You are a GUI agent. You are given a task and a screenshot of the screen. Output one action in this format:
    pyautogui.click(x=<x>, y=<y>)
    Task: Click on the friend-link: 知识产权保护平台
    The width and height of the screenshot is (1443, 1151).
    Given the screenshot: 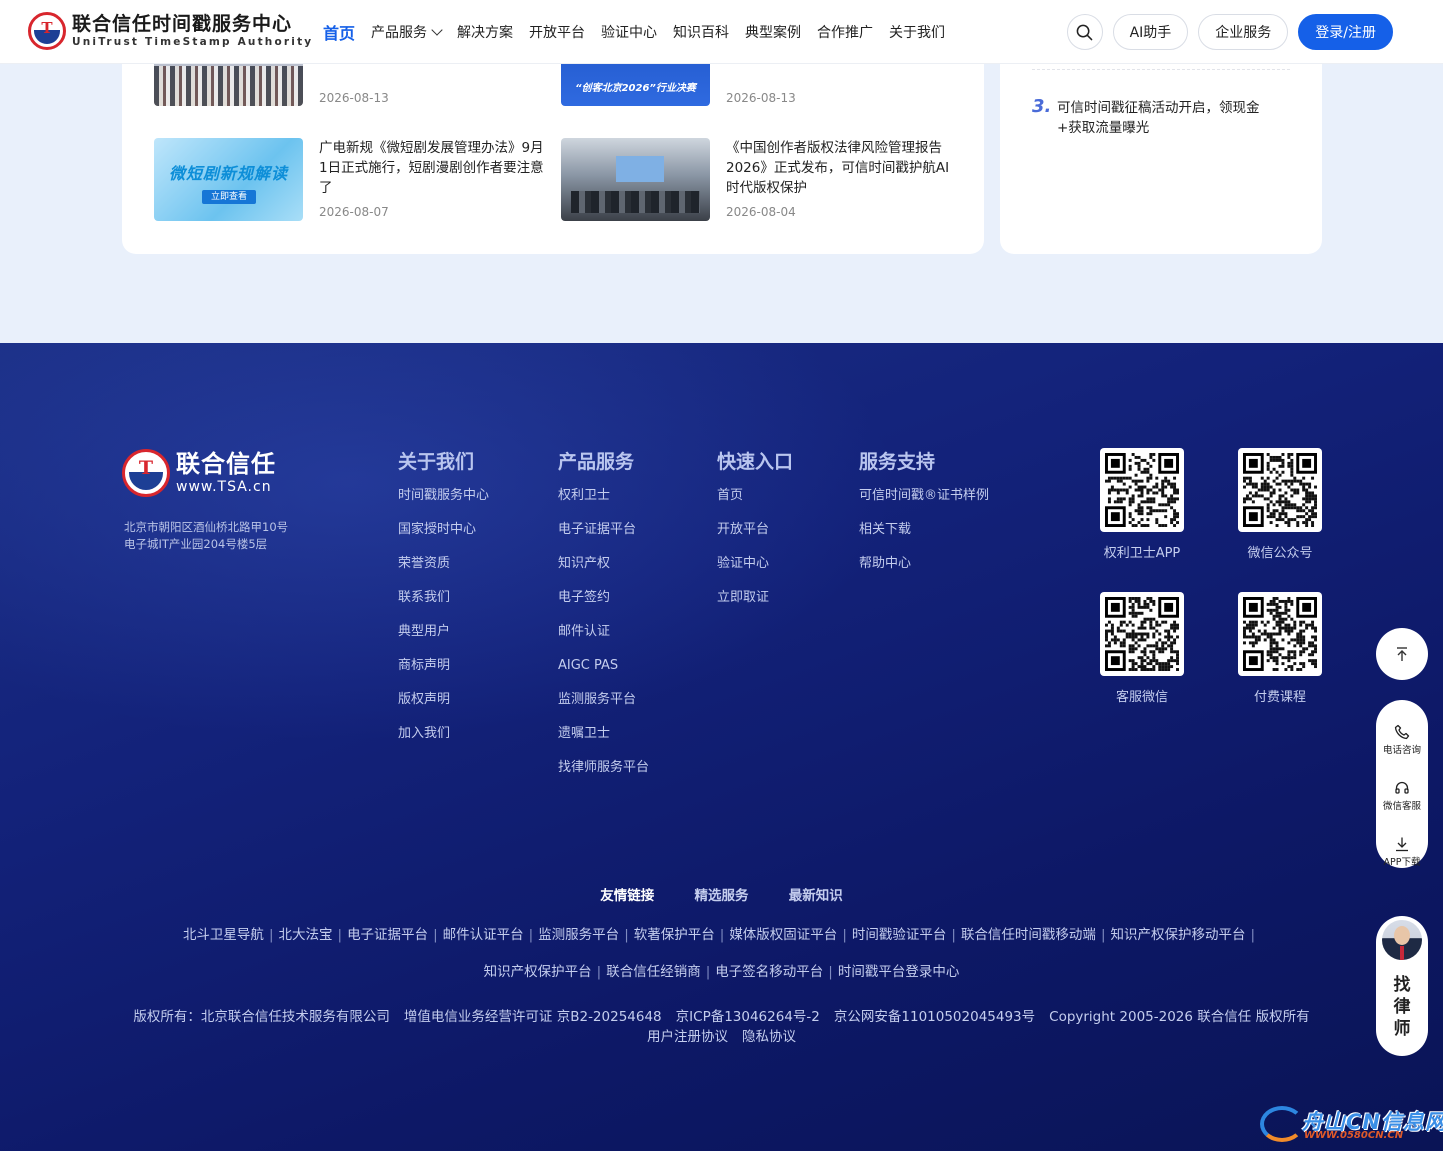 What is the action you would take?
    pyautogui.click(x=538, y=972)
    